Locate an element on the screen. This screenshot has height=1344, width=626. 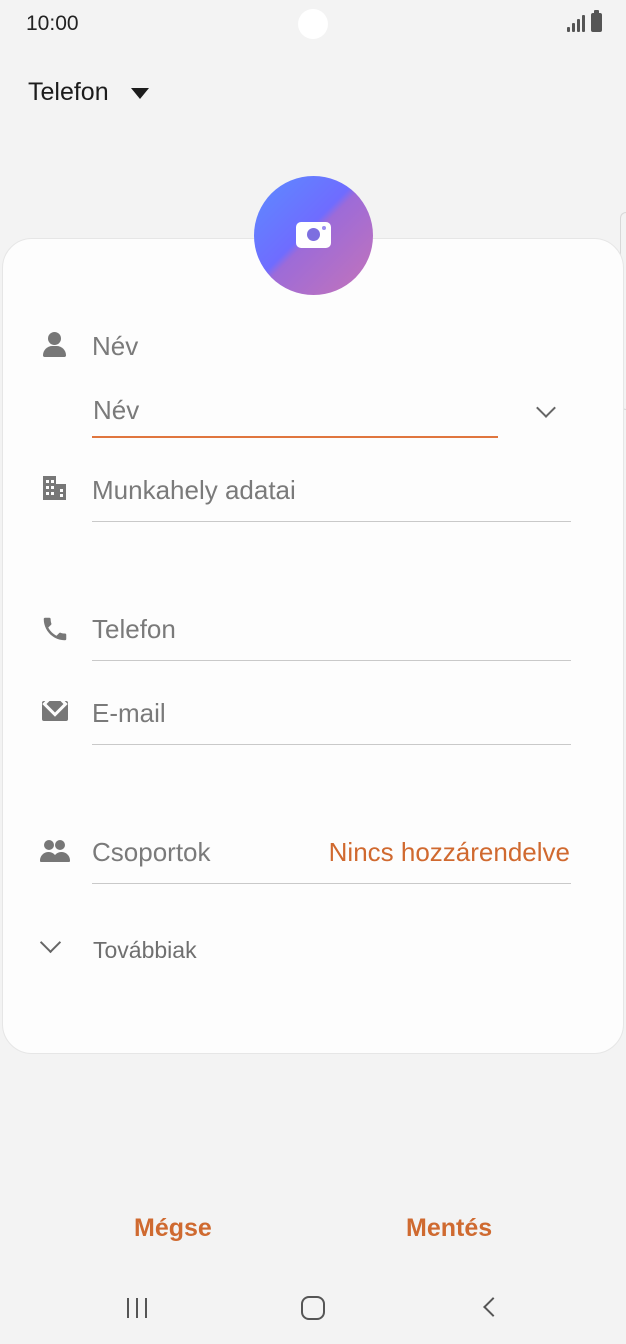
email-underline is located at coordinates (331, 744).